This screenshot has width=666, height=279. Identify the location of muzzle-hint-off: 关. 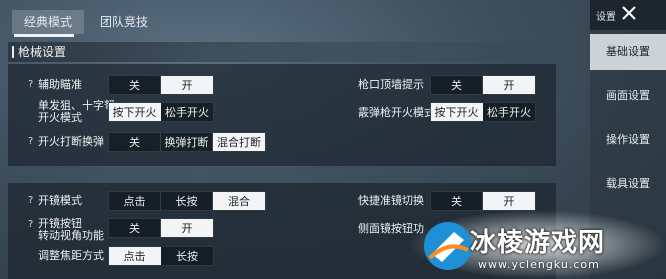
(457, 85).